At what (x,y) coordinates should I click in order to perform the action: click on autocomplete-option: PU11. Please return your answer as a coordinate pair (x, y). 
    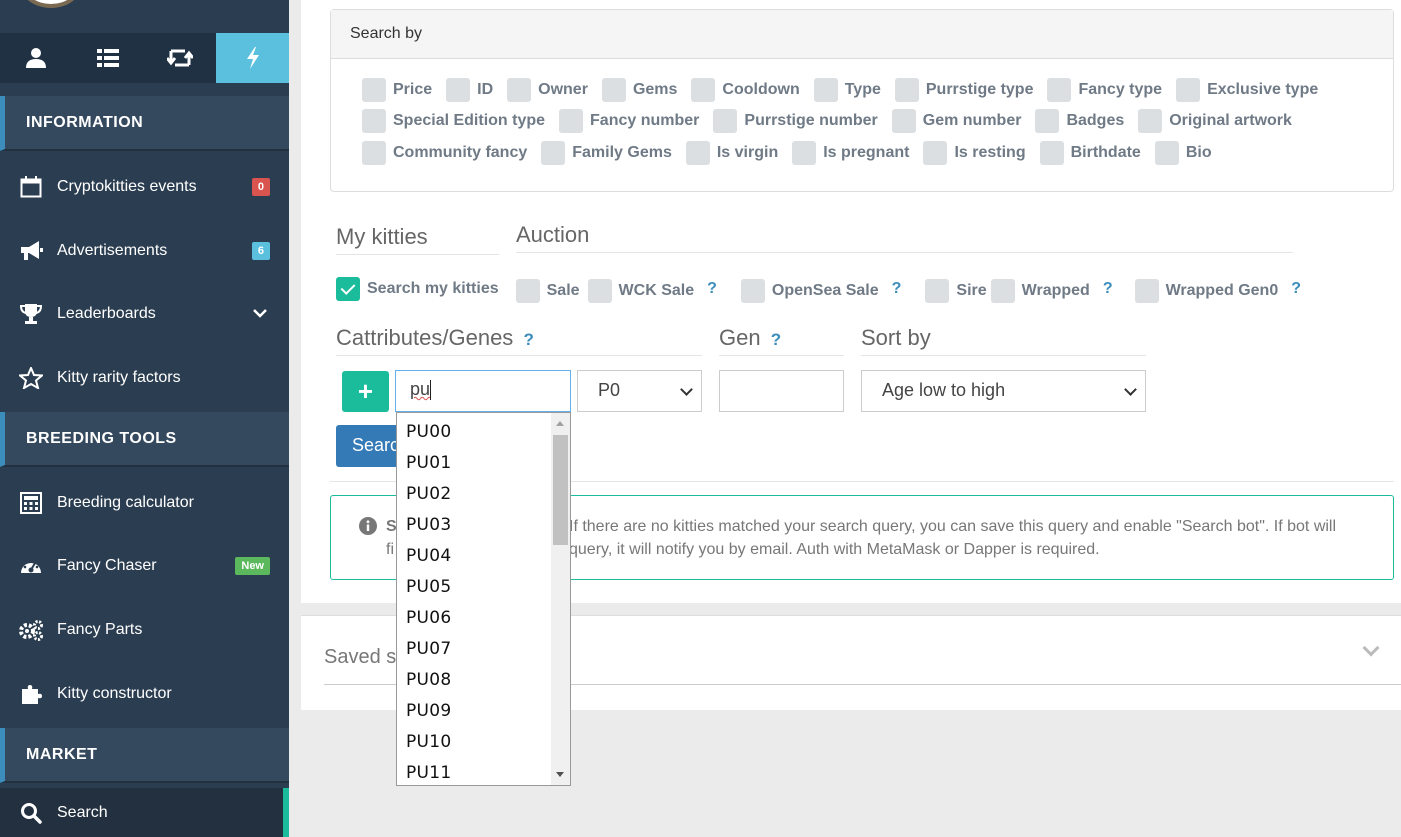
    Looking at the image, I should click on (483, 769).